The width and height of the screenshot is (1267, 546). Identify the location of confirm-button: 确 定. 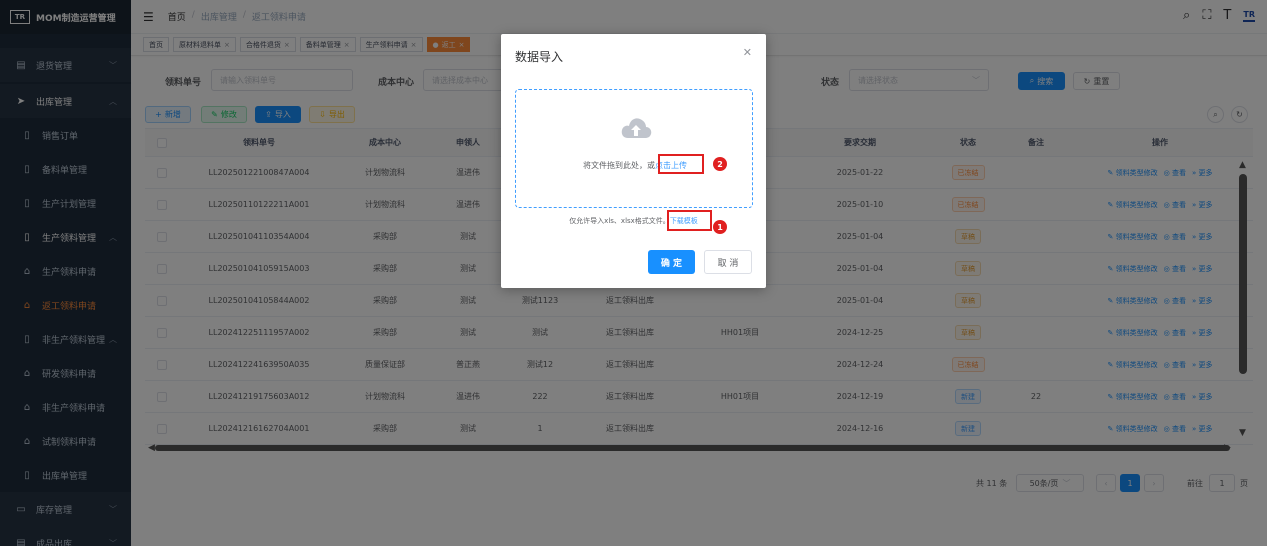
(671, 262).